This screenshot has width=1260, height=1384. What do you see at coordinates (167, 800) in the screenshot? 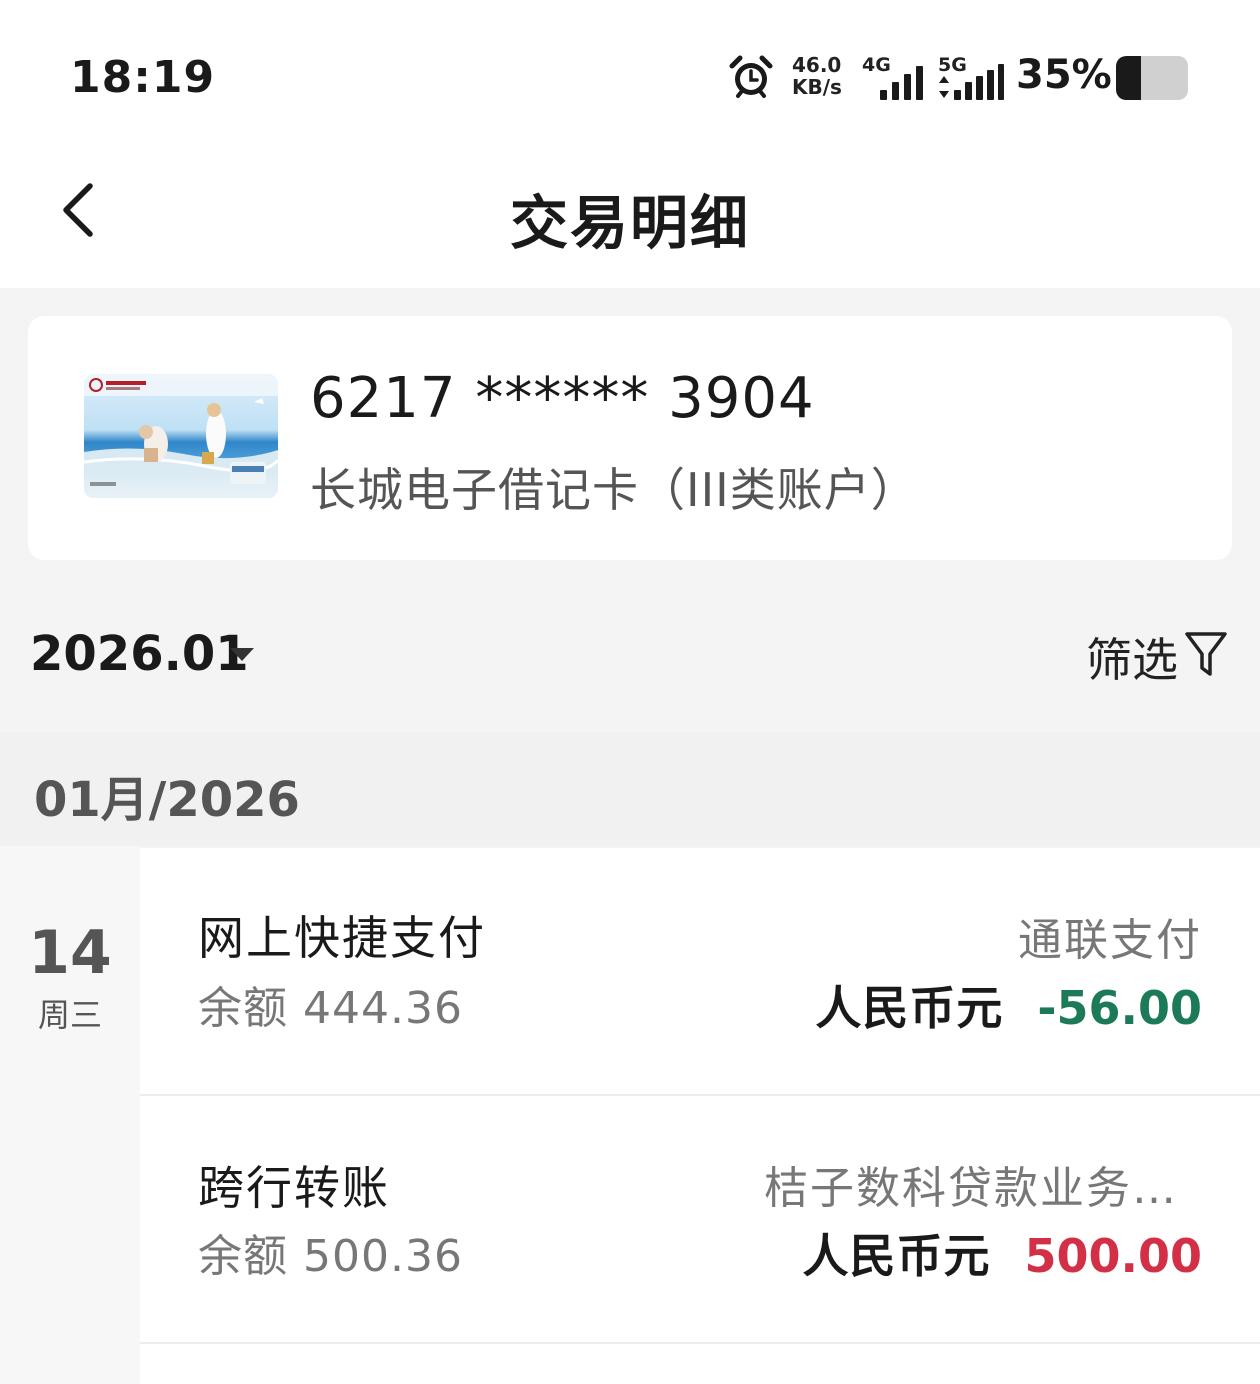
I see `month-section-label: 01月/2026` at bounding box center [167, 800].